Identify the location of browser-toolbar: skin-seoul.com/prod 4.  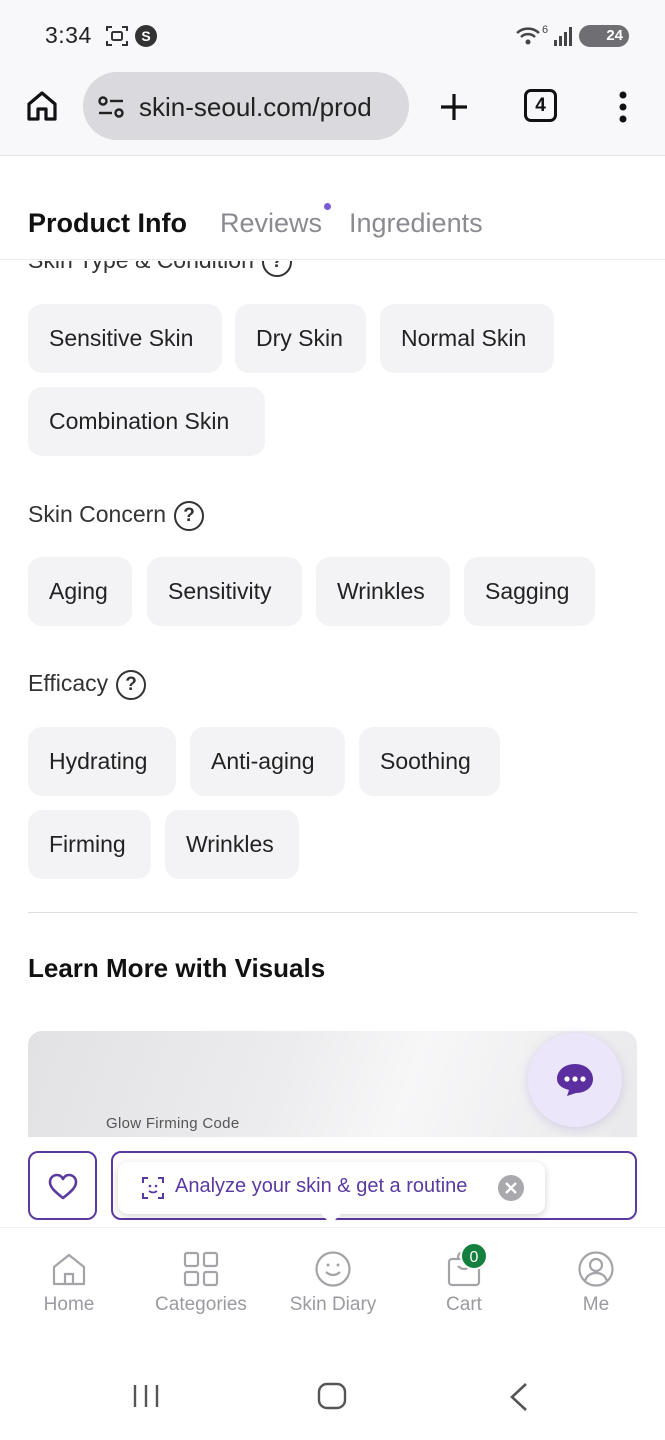
(332, 113).